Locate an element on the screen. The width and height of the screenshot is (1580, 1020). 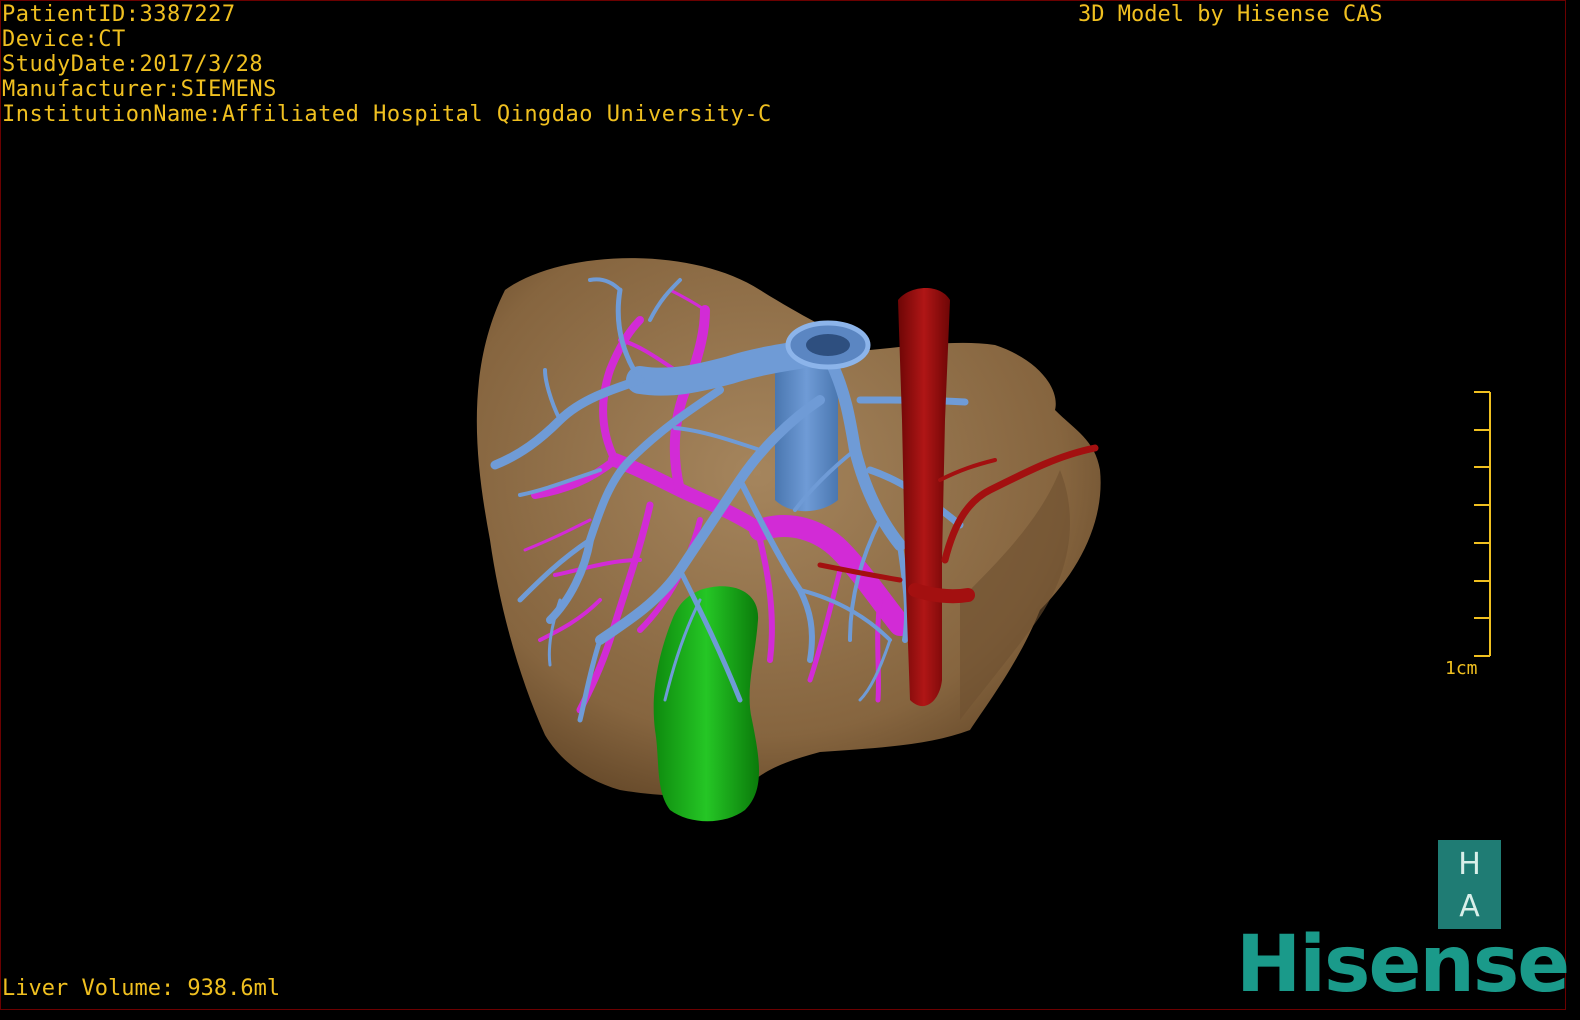
study-date-label: StudyDate:2017/3/28 is located at coordinates (133, 64).